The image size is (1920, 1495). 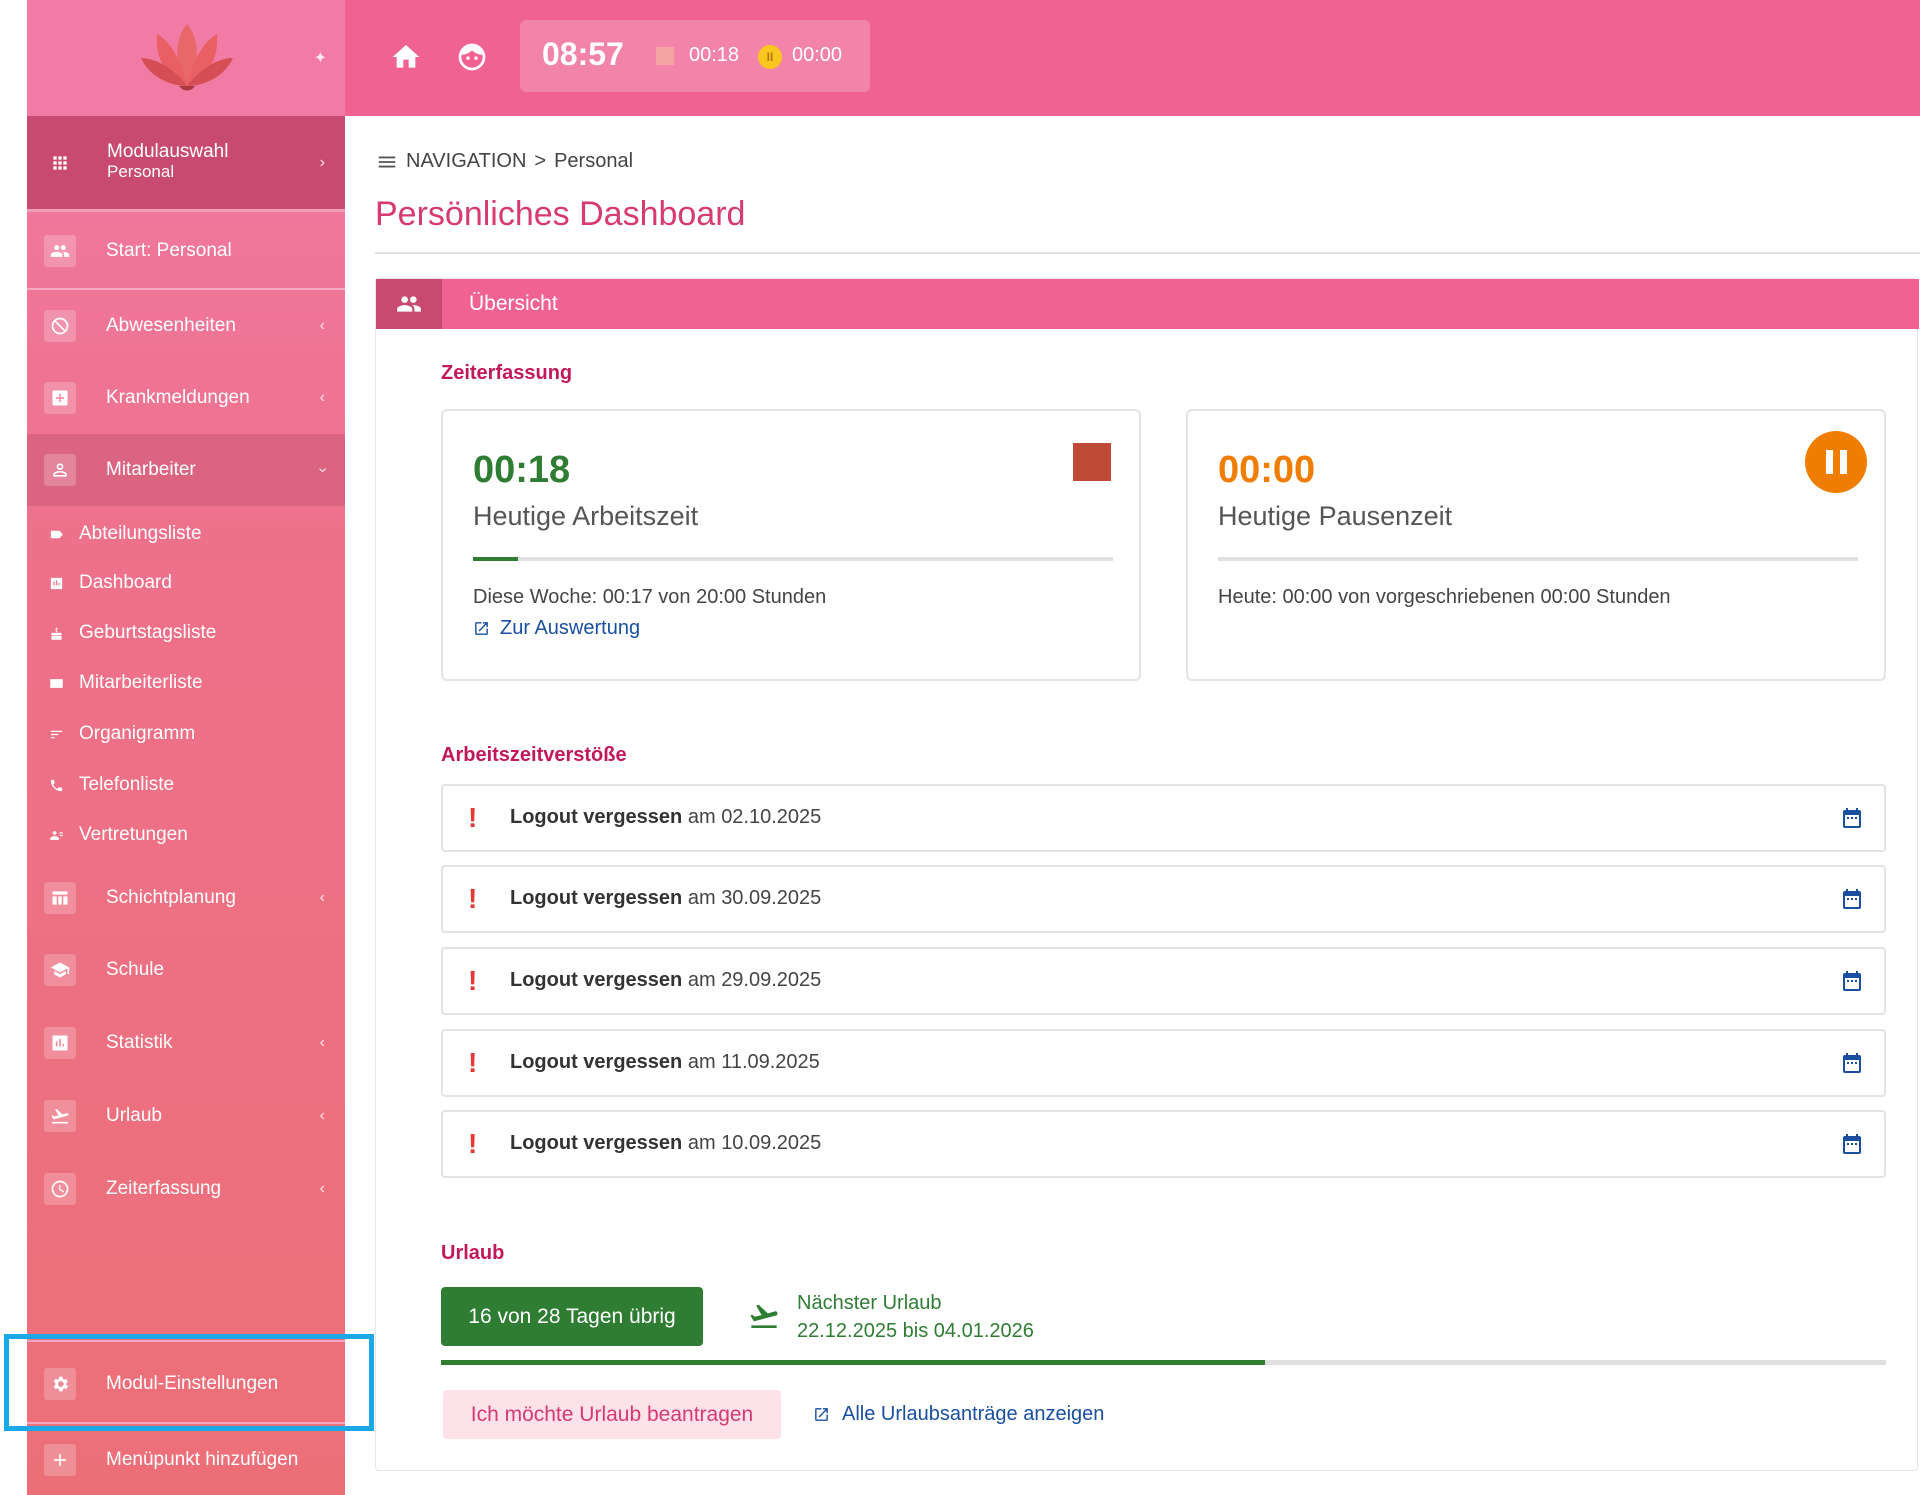 What do you see at coordinates (60, 326) in the screenshot?
I see `block-icon` at bounding box center [60, 326].